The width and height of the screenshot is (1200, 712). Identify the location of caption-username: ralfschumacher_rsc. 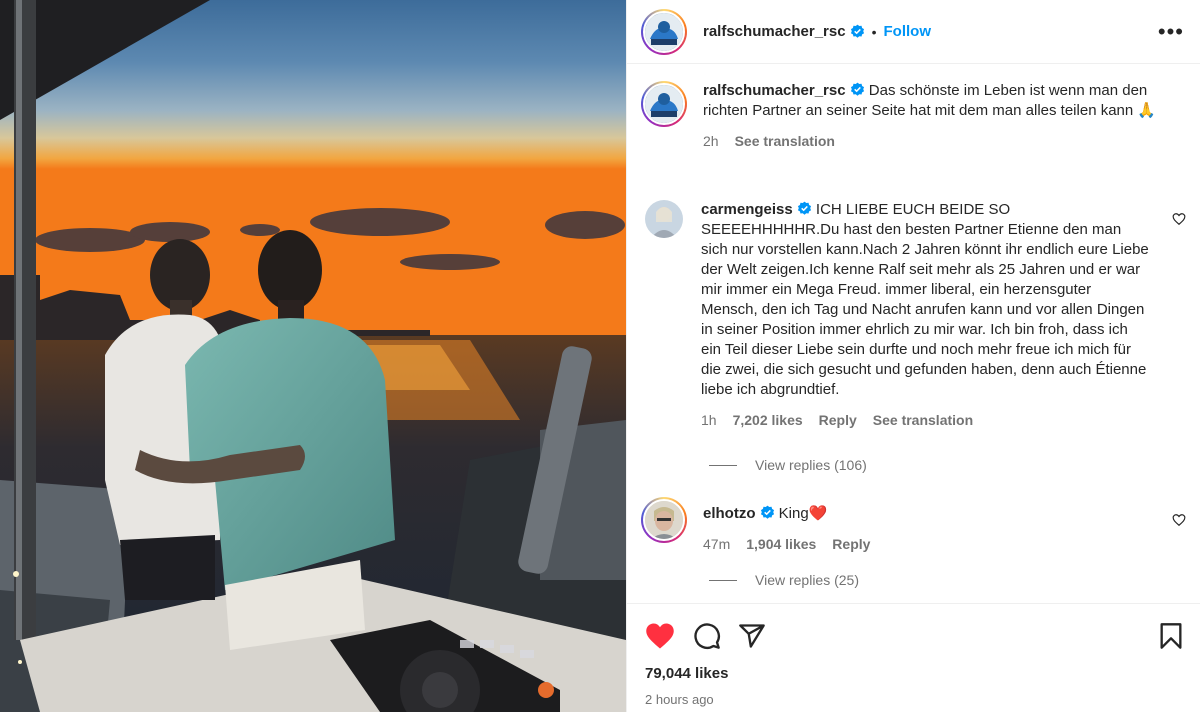
(774, 90).